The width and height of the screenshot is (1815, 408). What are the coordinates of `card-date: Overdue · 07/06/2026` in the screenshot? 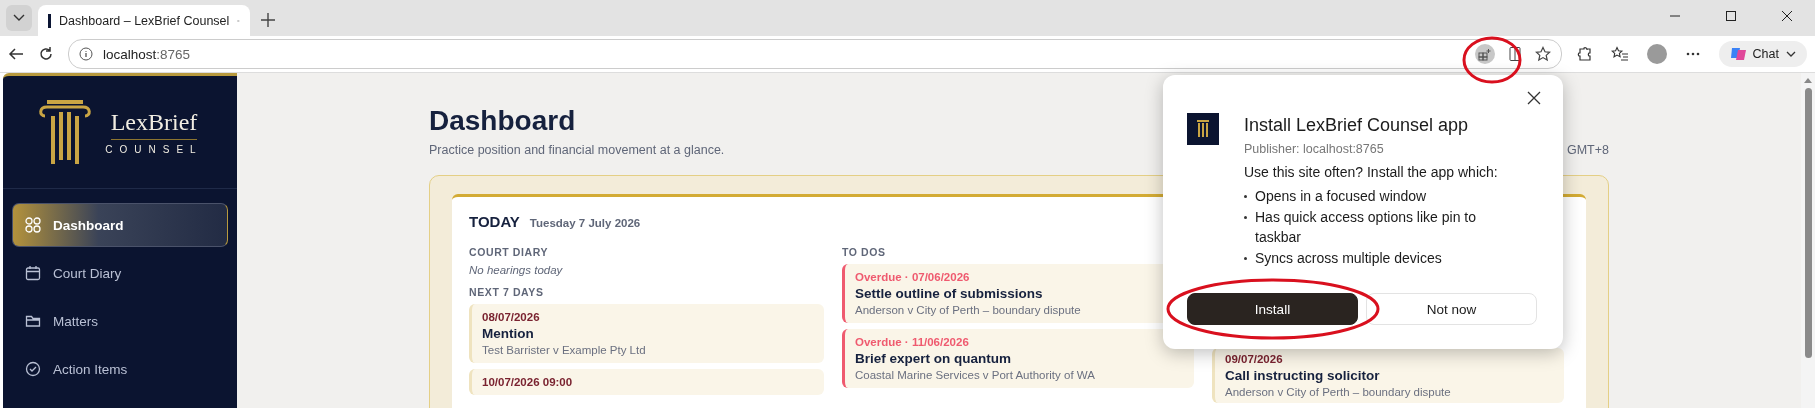 It's located at (913, 277).